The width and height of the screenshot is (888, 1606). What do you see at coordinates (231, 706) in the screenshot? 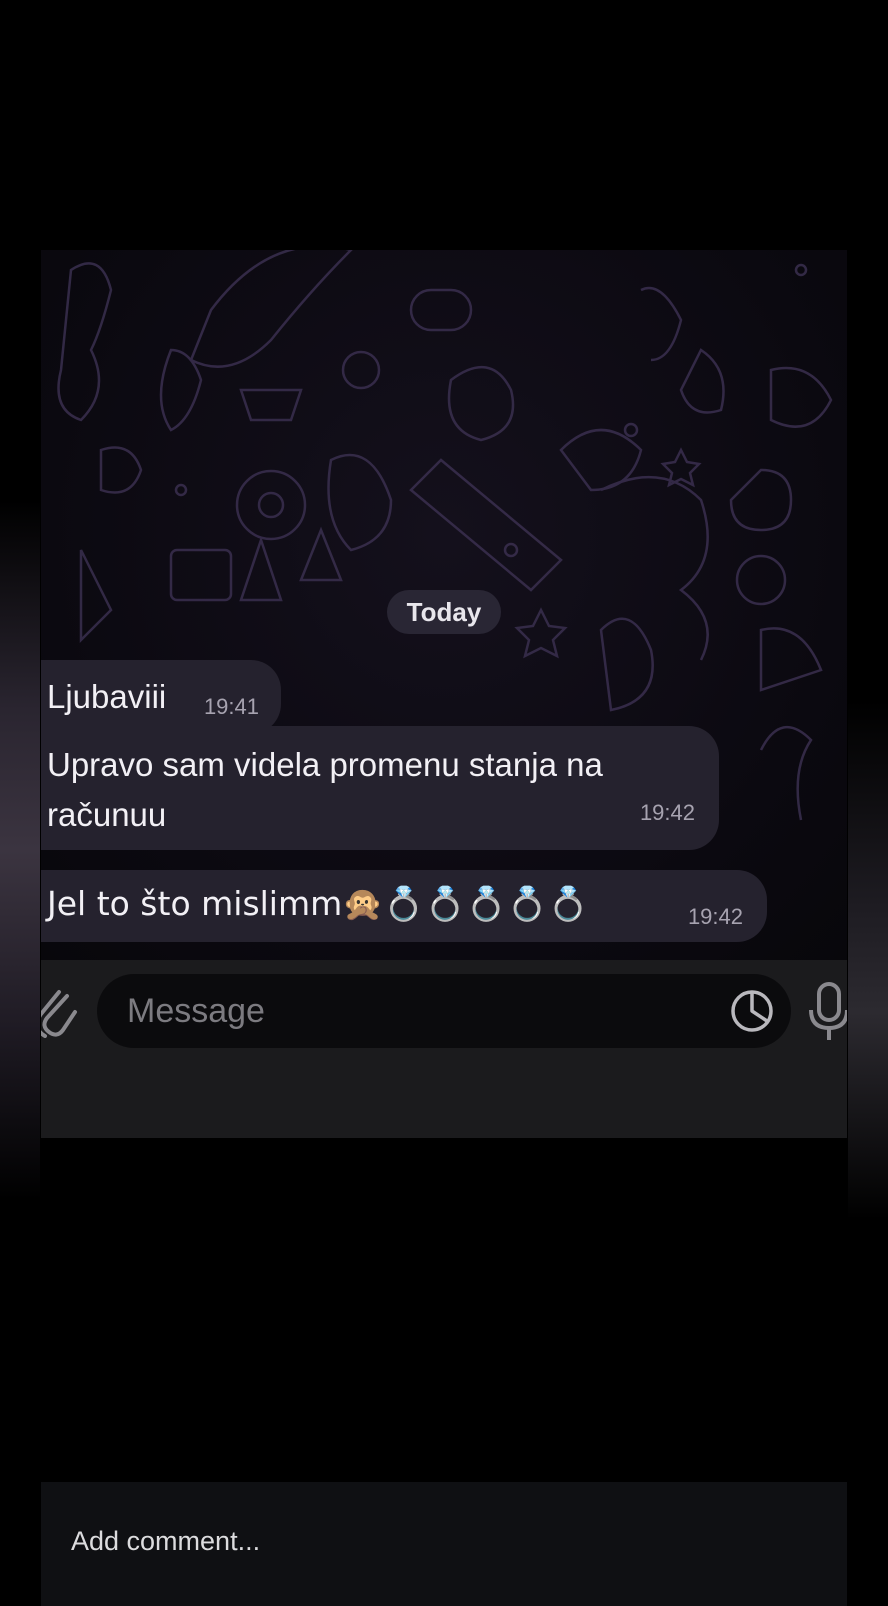
I see `message-time: 19:41` at bounding box center [231, 706].